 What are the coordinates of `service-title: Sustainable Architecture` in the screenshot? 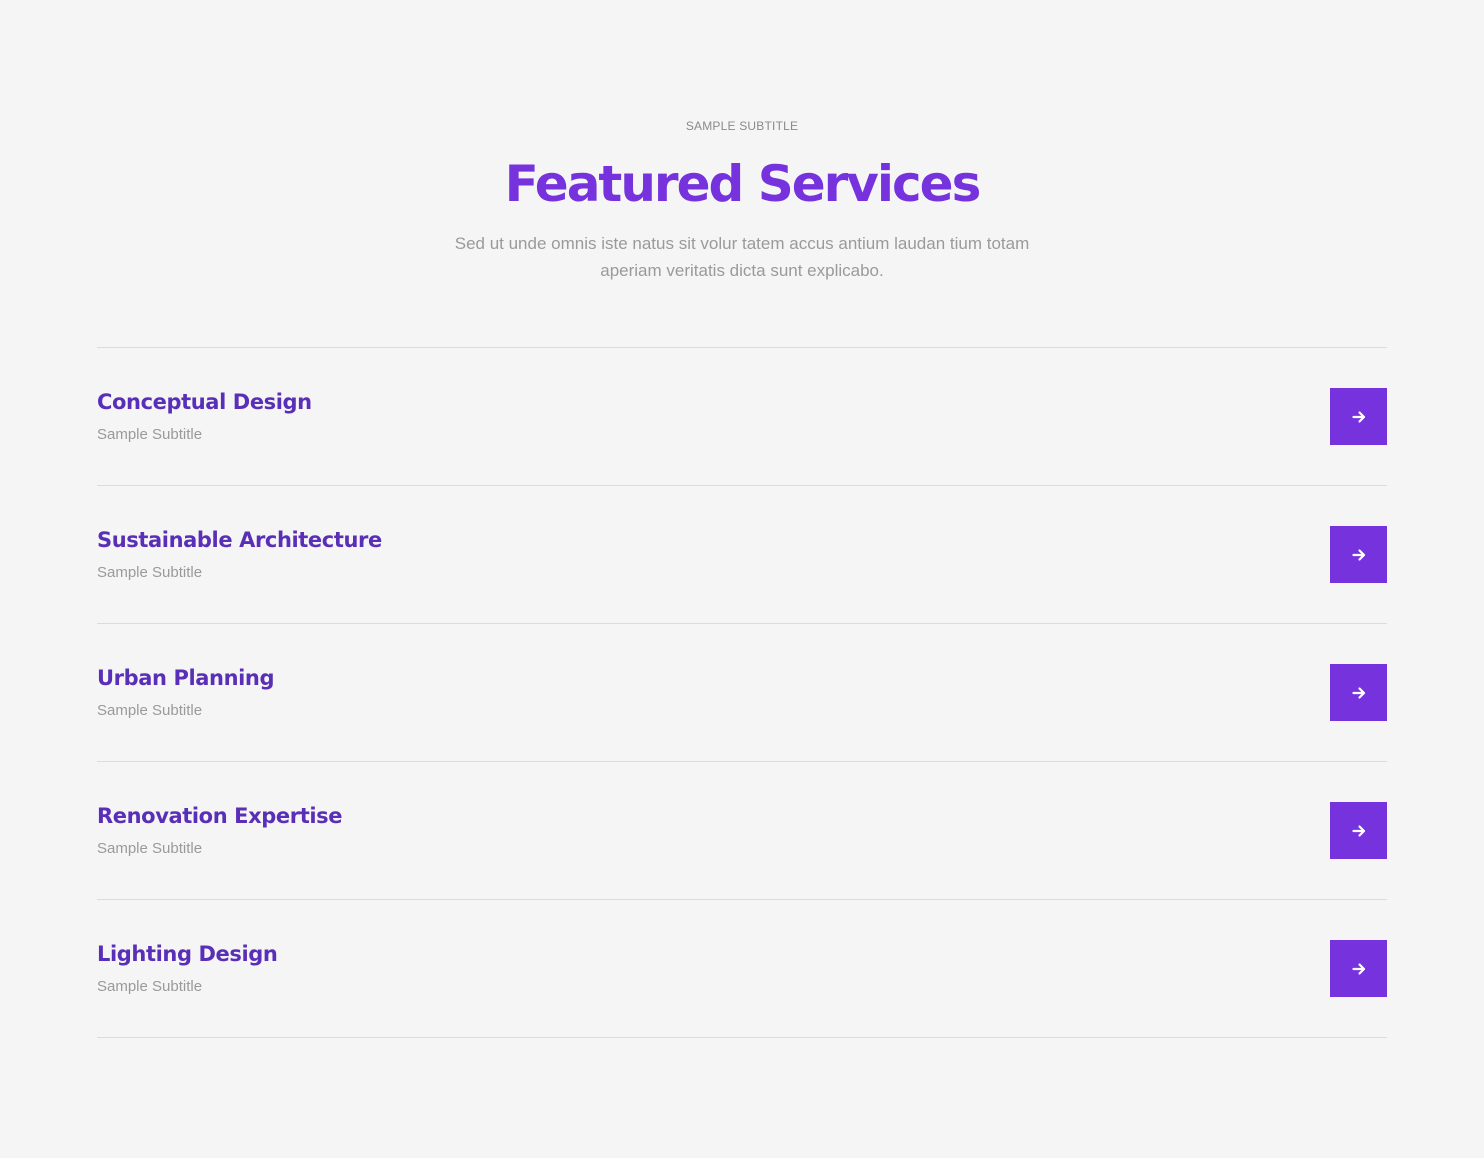 It's located at (239, 540).